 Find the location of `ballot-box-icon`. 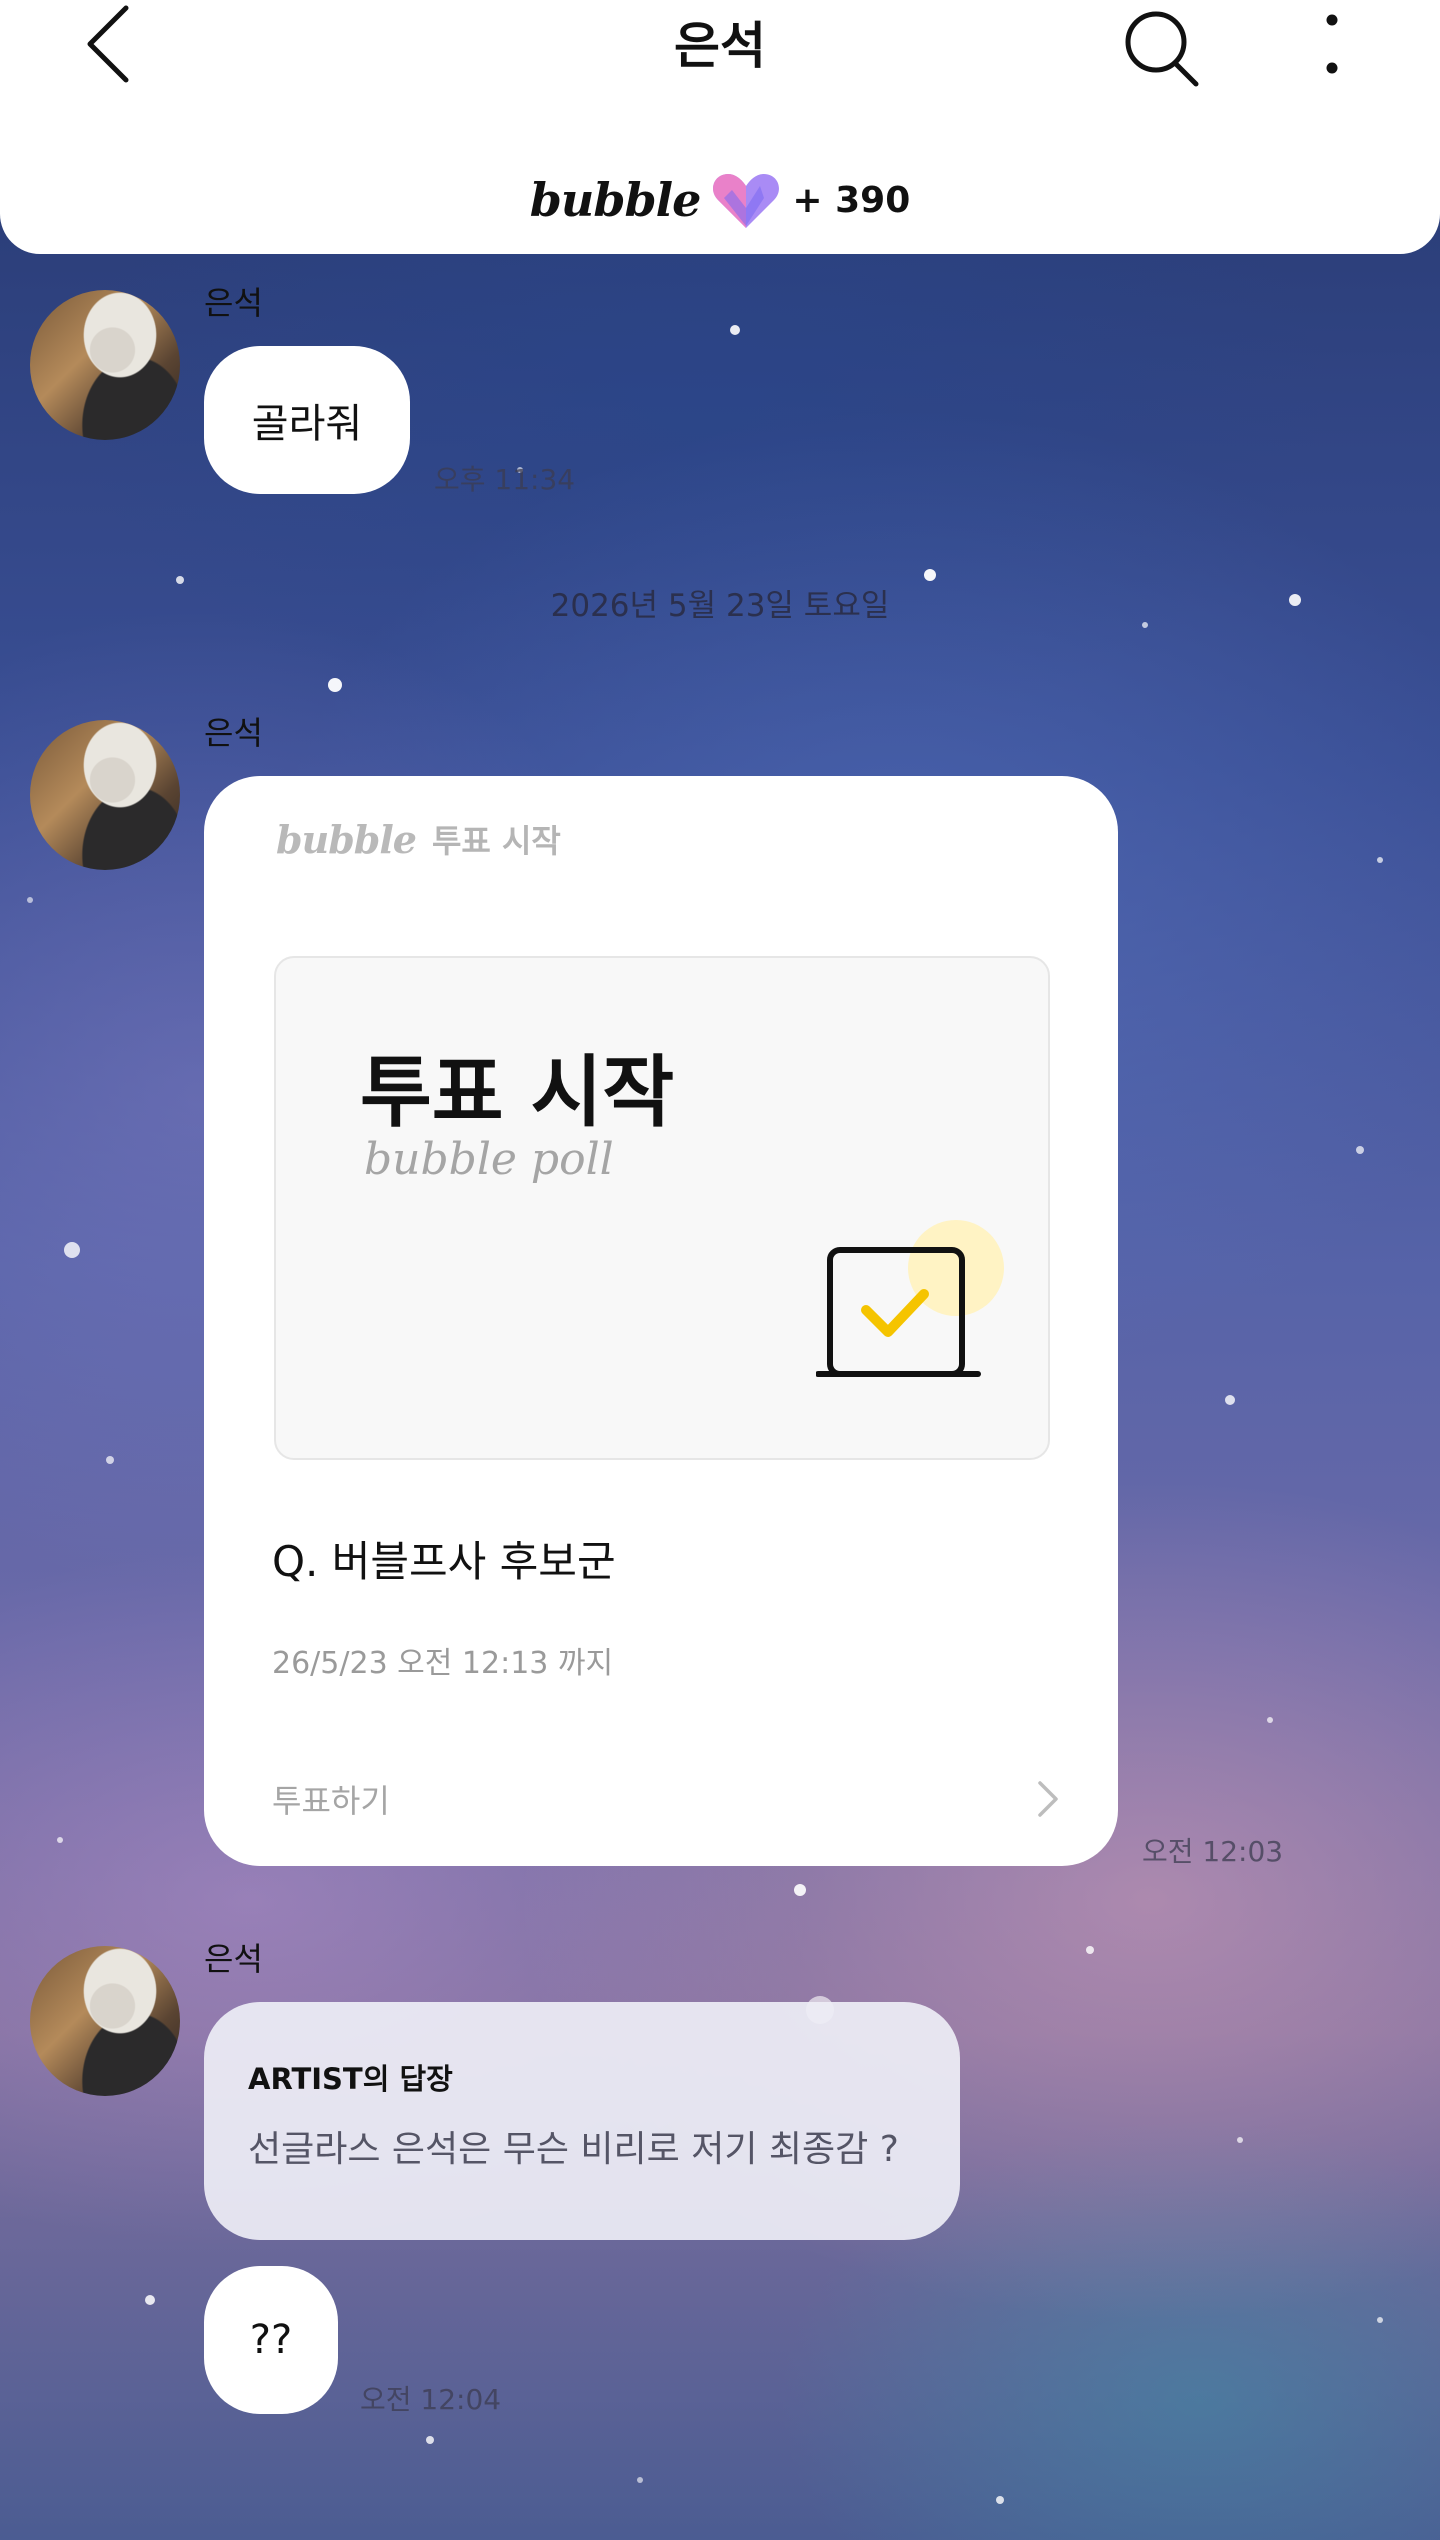

ballot-box-icon is located at coordinates (910, 1298).